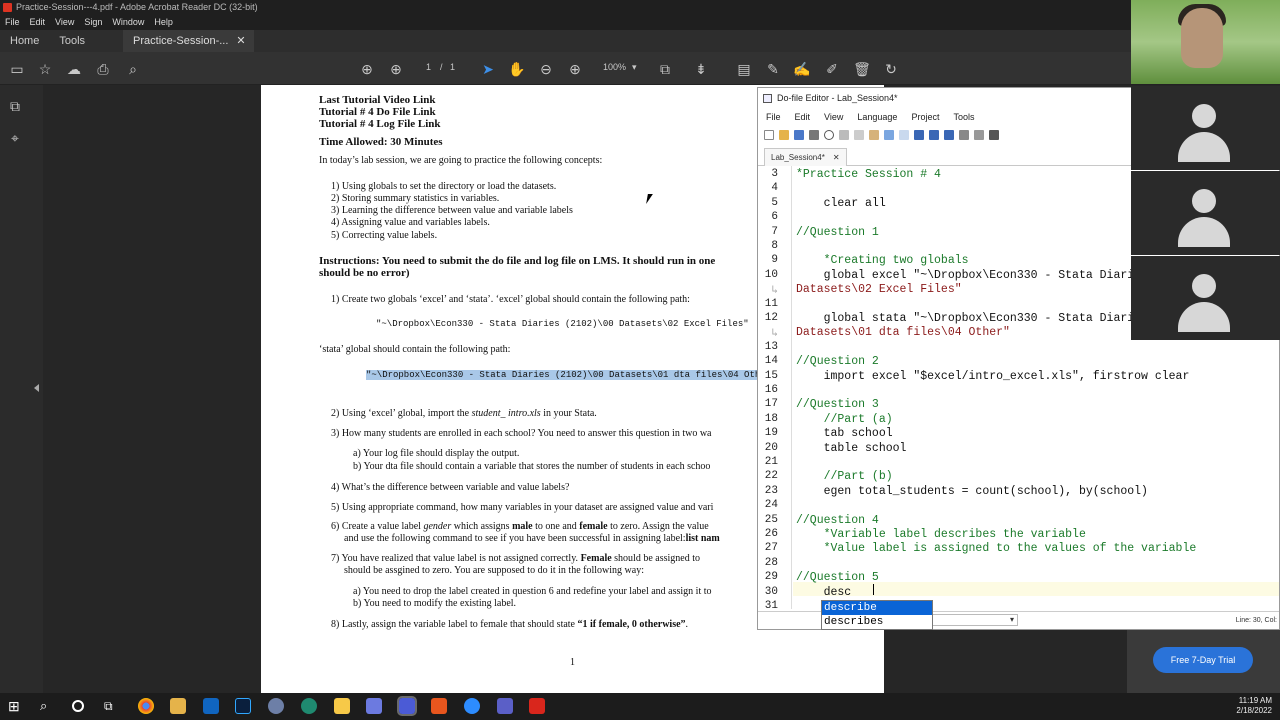 The image size is (1280, 720). I want to click on fit-page-icon: ⧉, so click(665, 69).